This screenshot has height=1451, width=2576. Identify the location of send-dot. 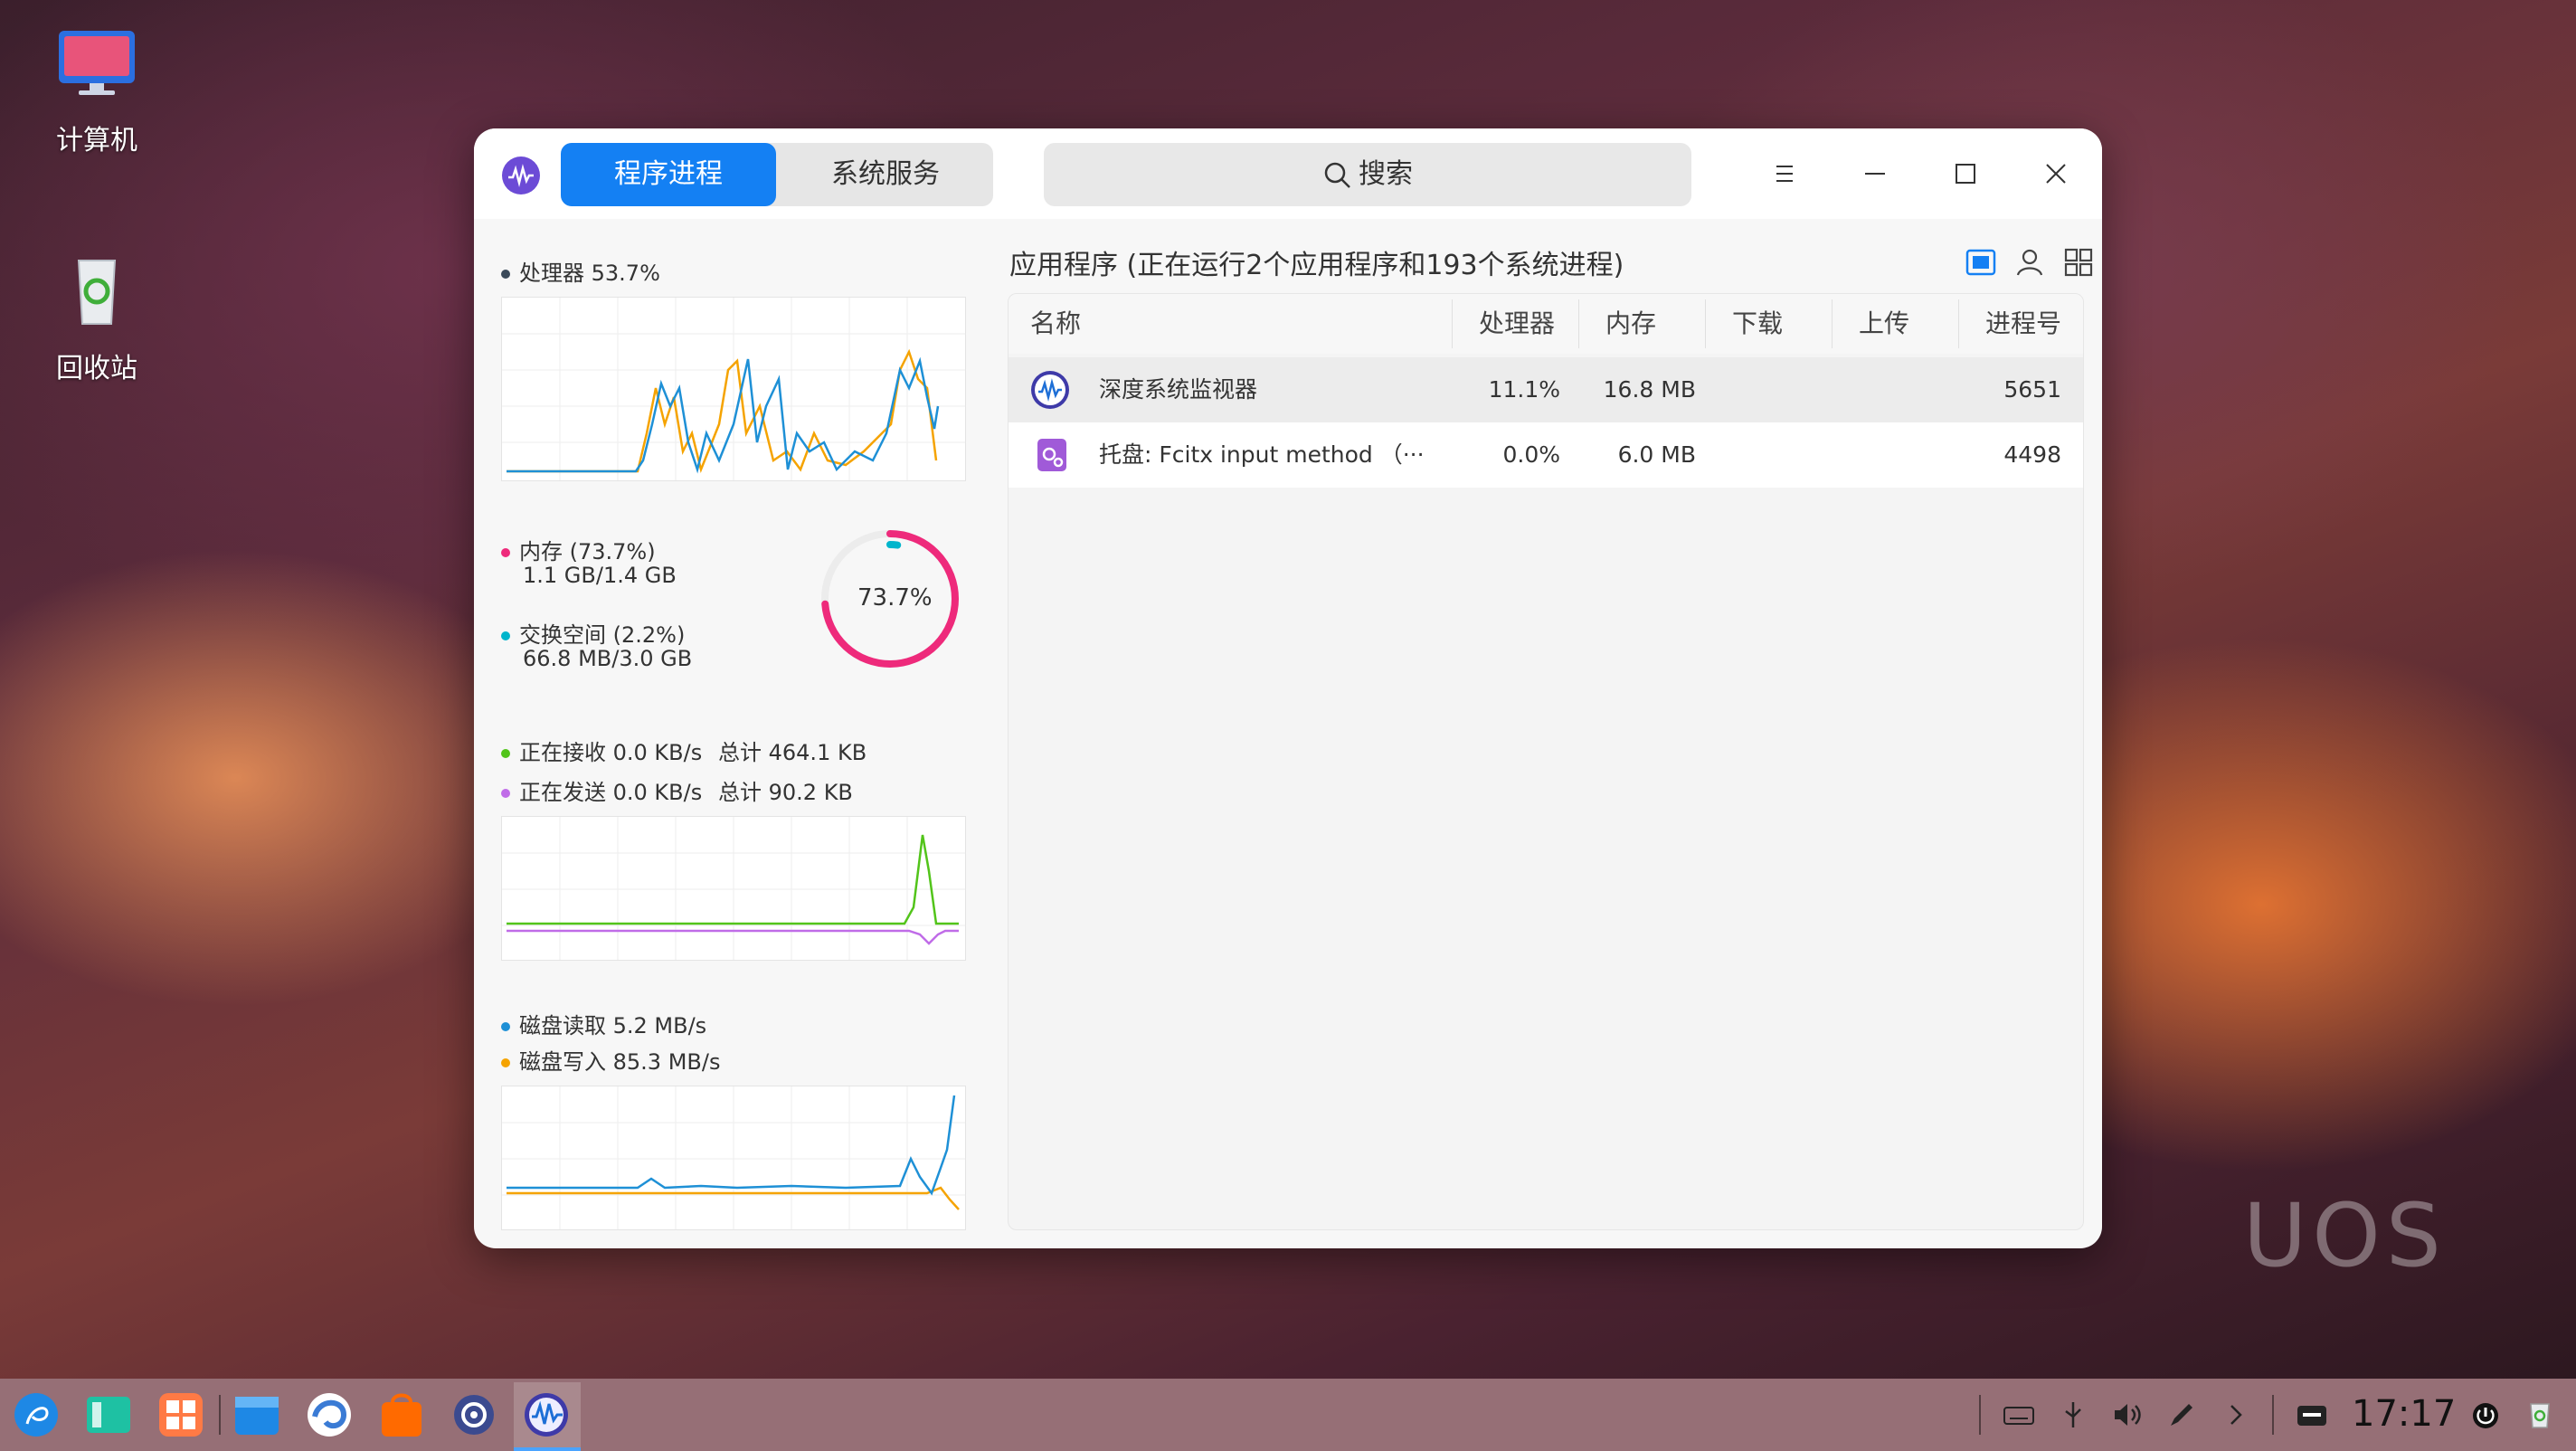
(505, 793).